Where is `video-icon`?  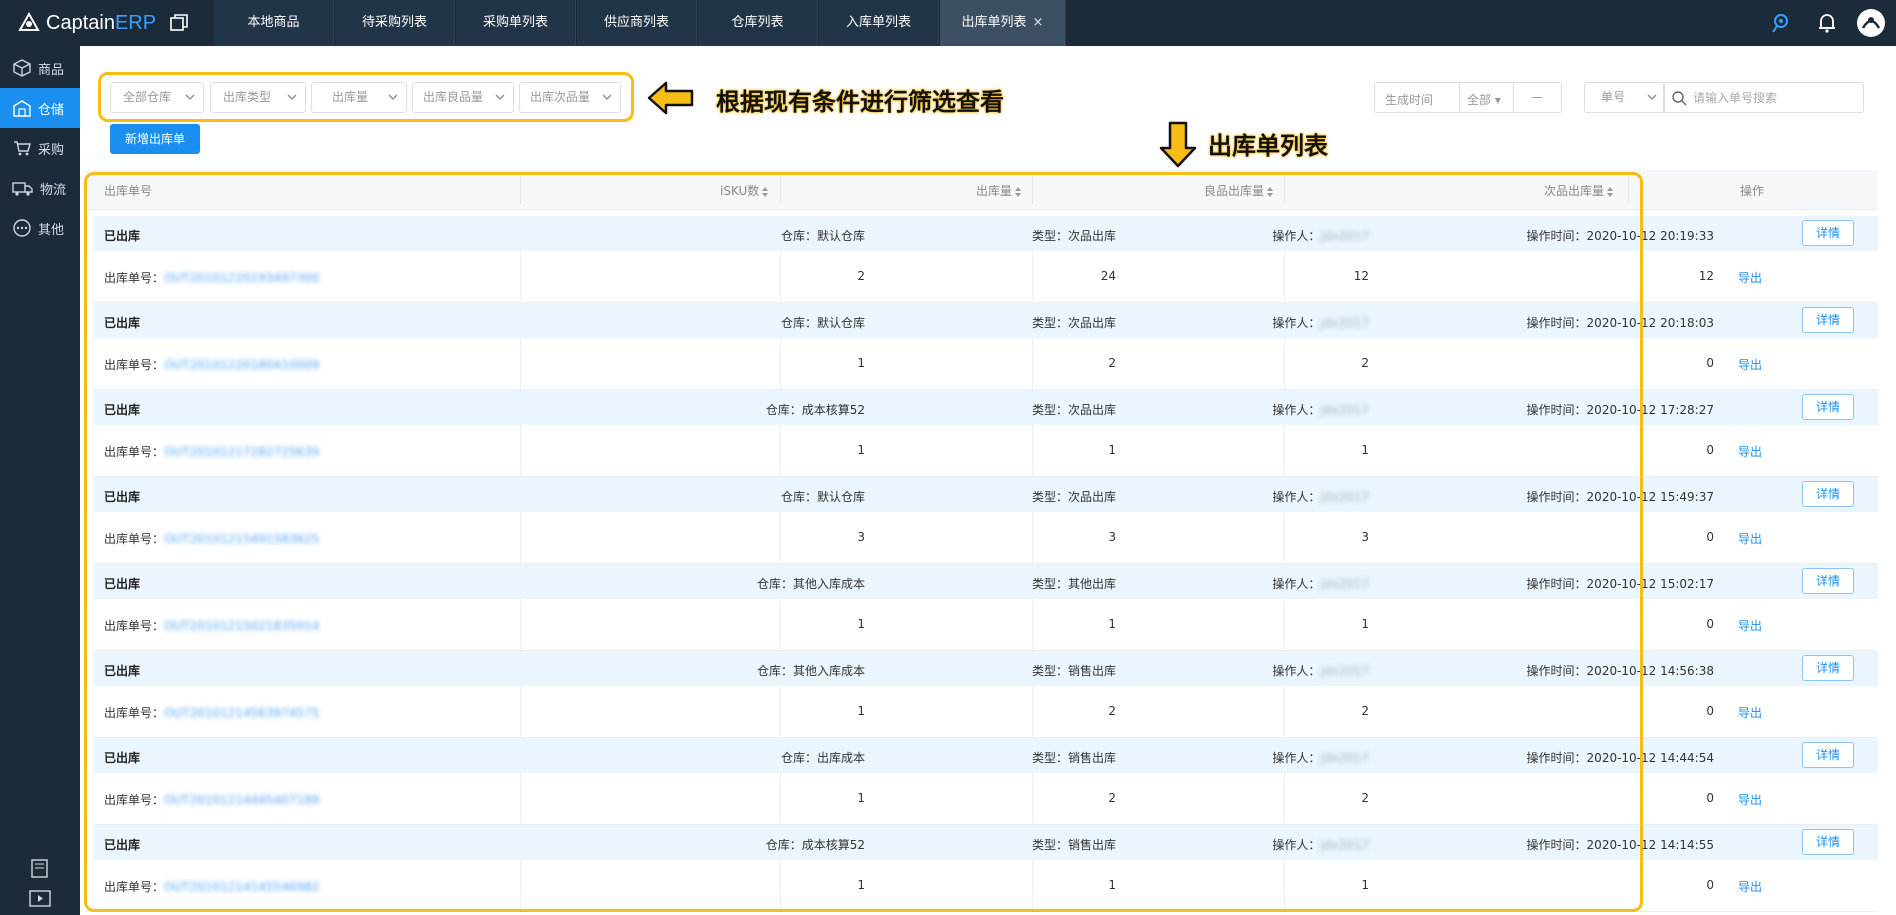 video-icon is located at coordinates (40, 899).